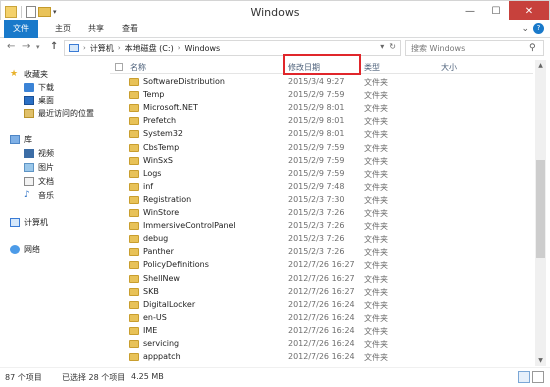 This screenshot has height=387, width=550. I want to click on recent-locations-dropdown: ▾, so click(38, 47).